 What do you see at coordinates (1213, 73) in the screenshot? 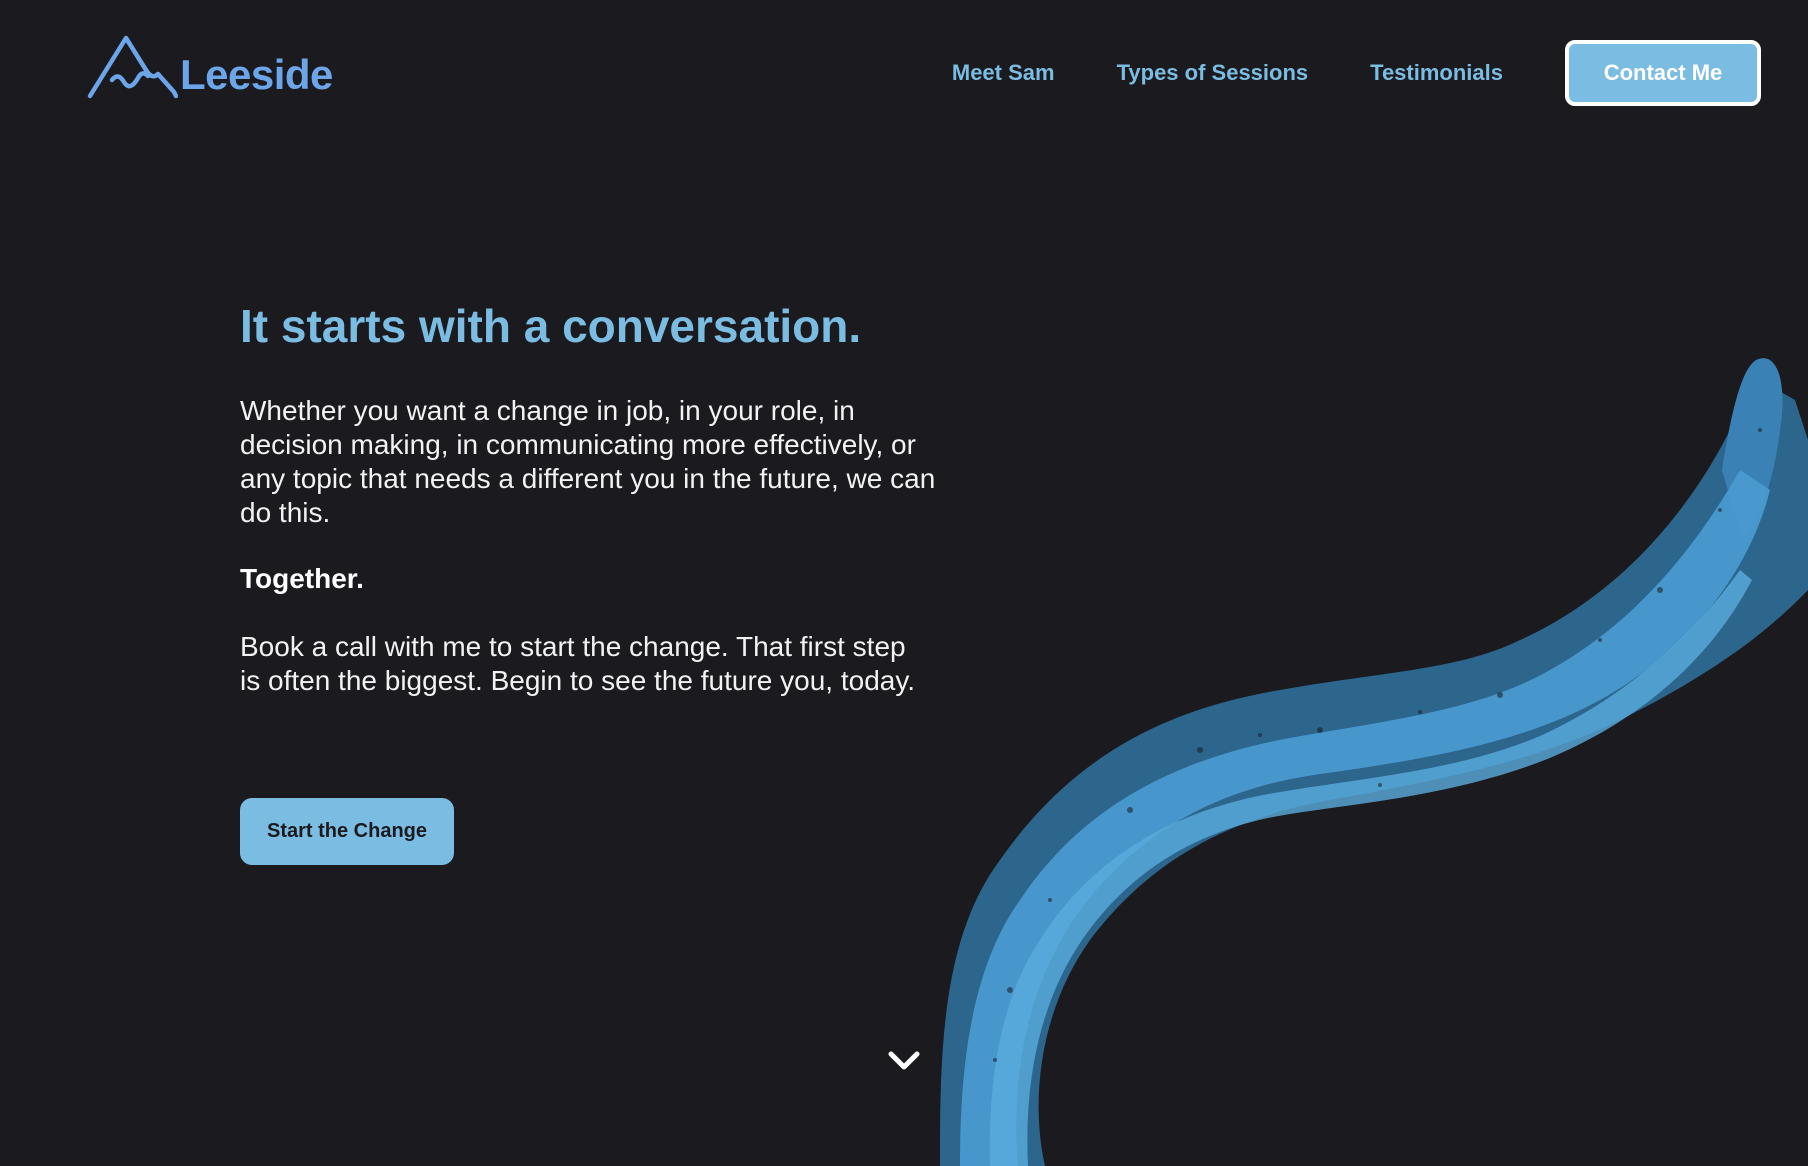
I see `nav-link-types-of-sessions: Types of Sessions` at bounding box center [1213, 73].